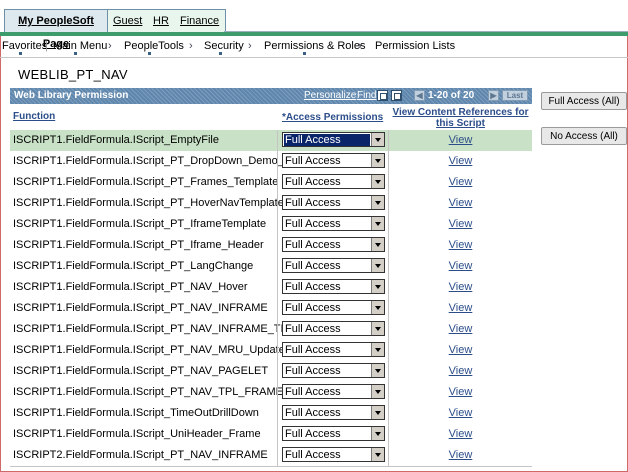 The width and height of the screenshot is (628, 472). What do you see at coordinates (396, 95) in the screenshot?
I see `download-icon` at bounding box center [396, 95].